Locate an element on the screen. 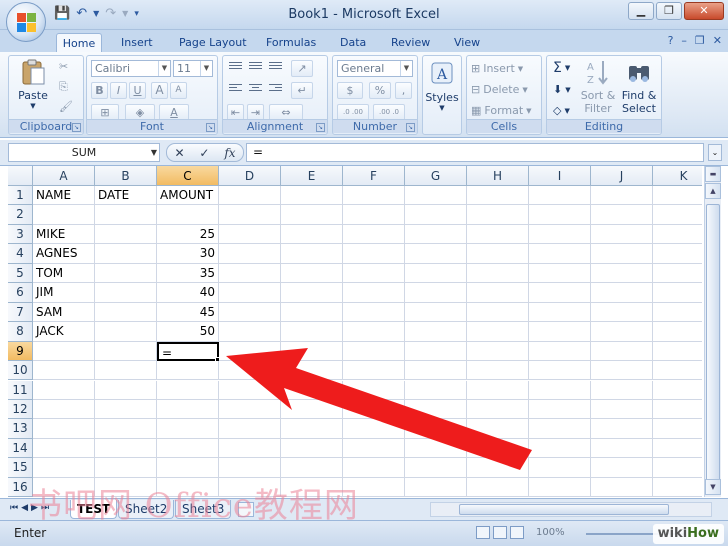 The image size is (728, 546). column-header-b: B is located at coordinates (126, 176).